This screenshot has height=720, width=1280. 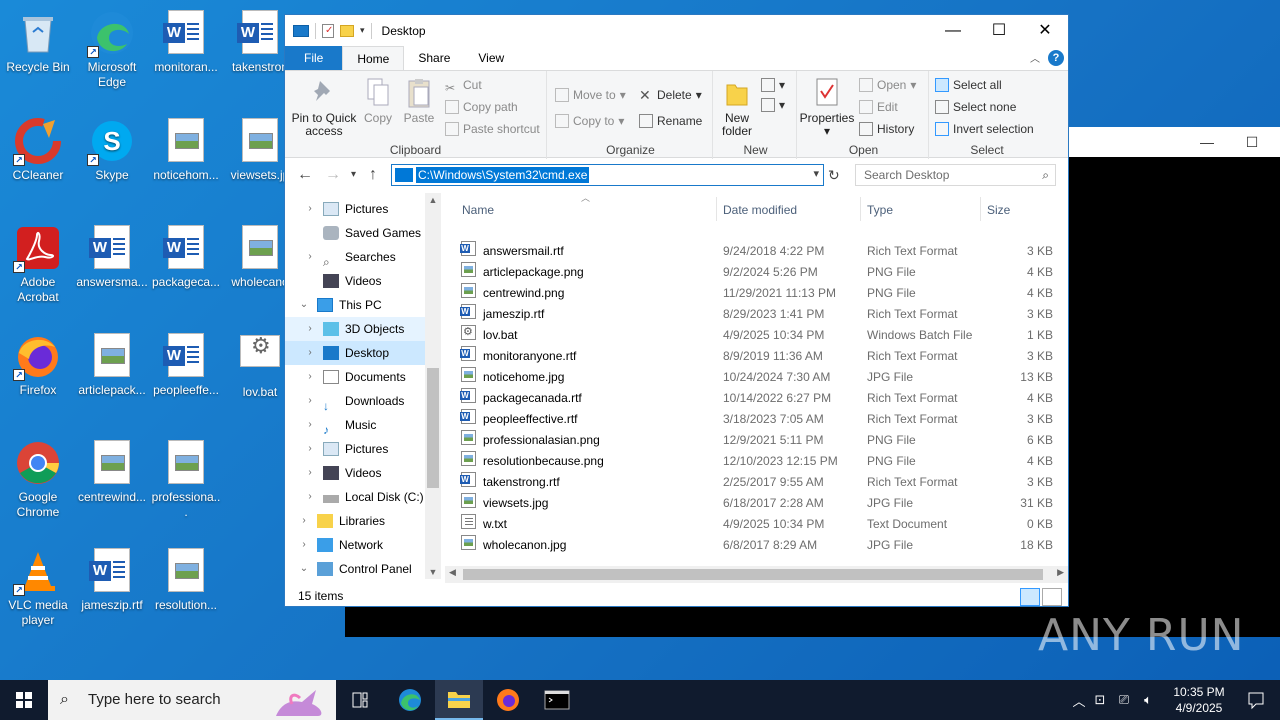 What do you see at coordinates (355, 209) in the screenshot?
I see `nav-item-pictures: › Pictures` at bounding box center [355, 209].